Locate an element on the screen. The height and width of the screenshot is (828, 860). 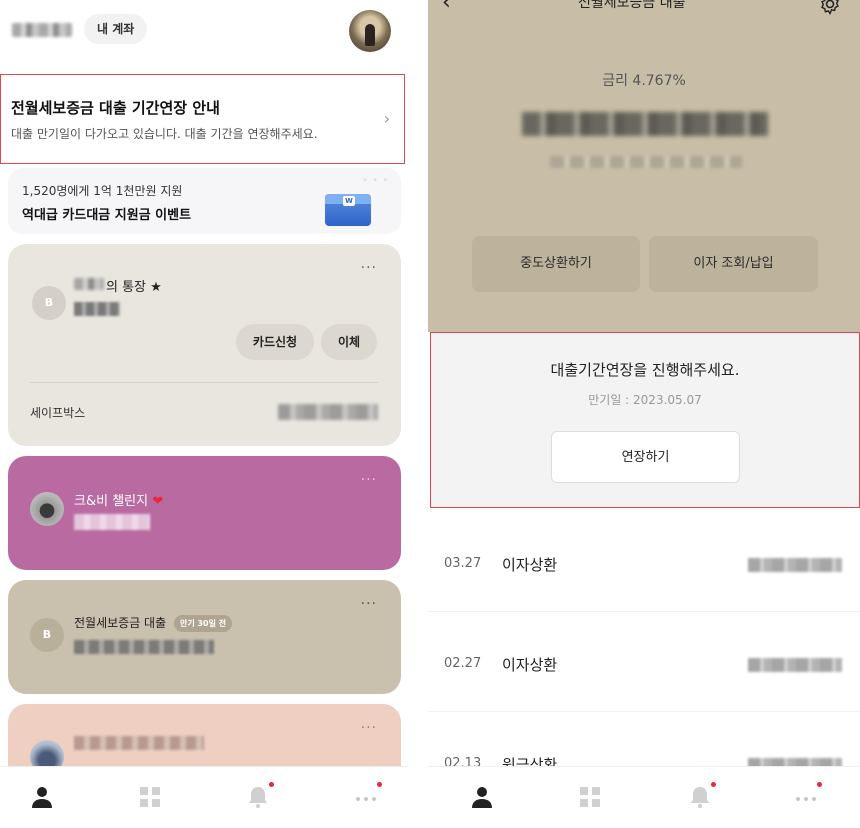
due-badge: 만기 30일 전 is located at coordinates (203, 623).